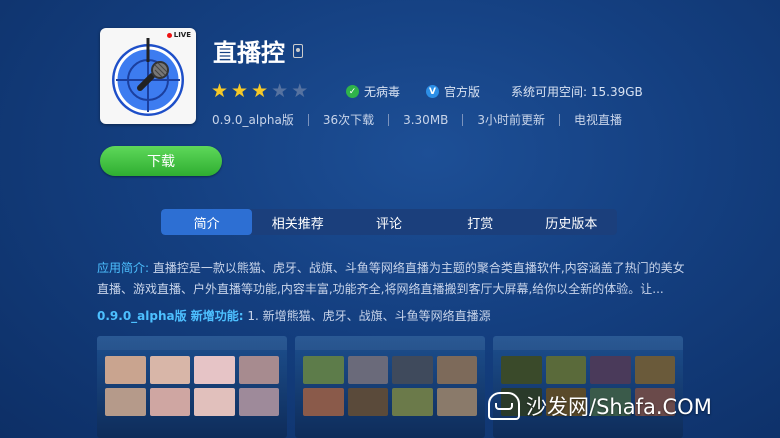  I want to click on app-icon: LIVE, so click(148, 76).